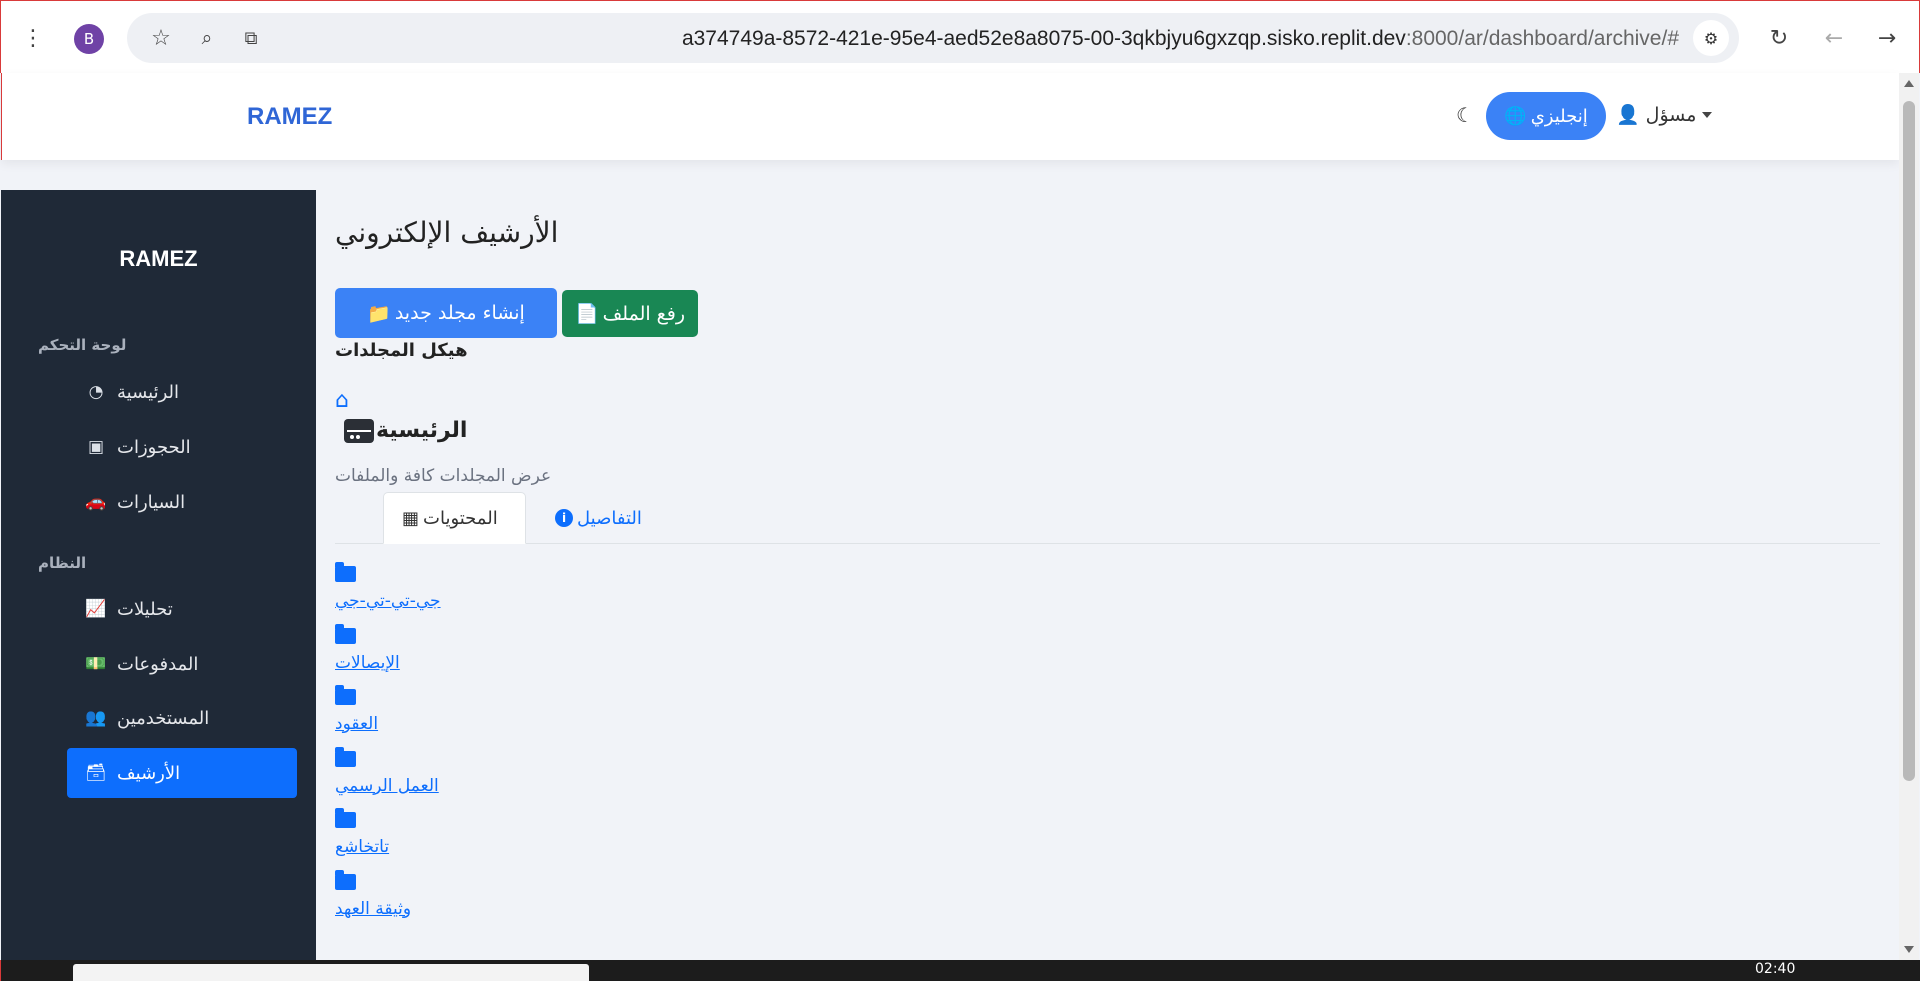  What do you see at coordinates (387, 786) in the screenshot?
I see `folder-link: العمل الرسمي` at bounding box center [387, 786].